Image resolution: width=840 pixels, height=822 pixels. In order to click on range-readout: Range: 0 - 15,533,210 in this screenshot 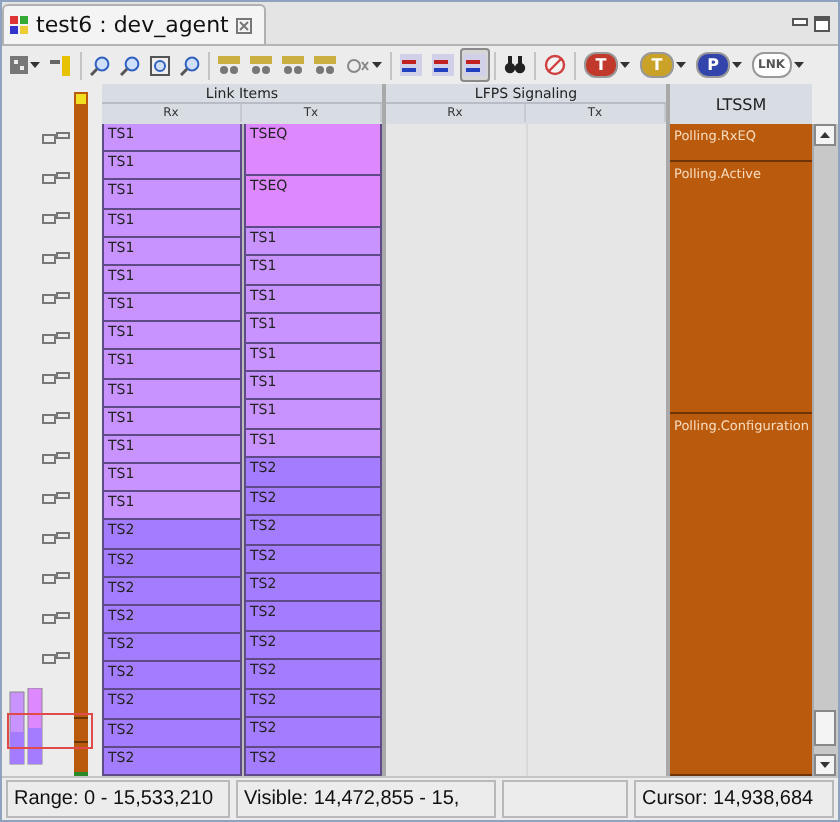, I will do `click(118, 799)`.